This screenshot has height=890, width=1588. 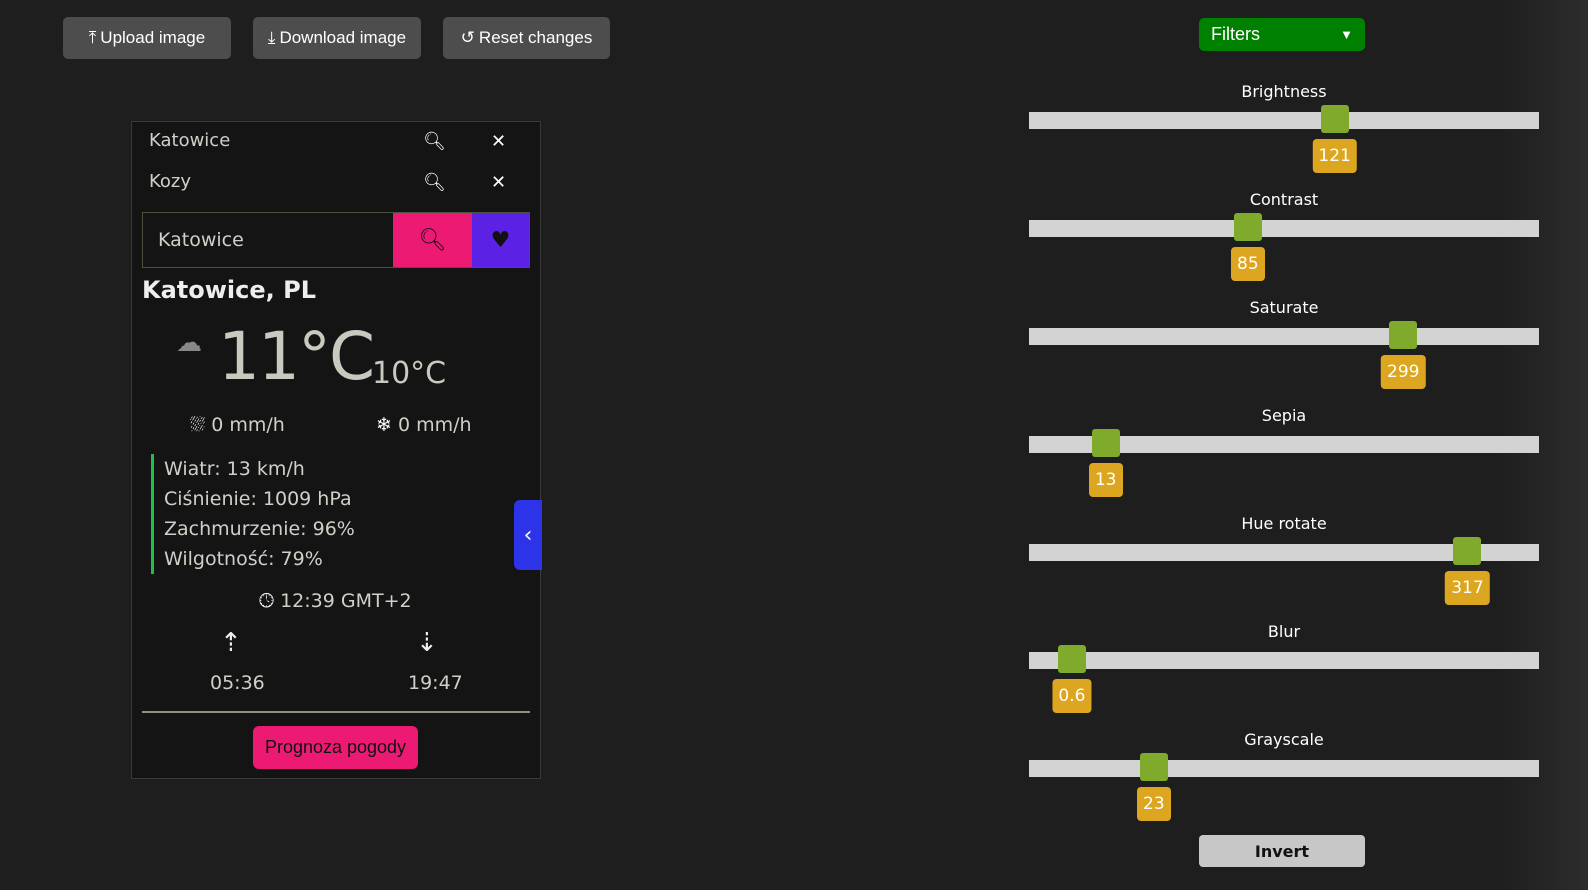 I want to click on local-time: 🕓︎ 12:39 GMT+2, so click(x=335, y=601).